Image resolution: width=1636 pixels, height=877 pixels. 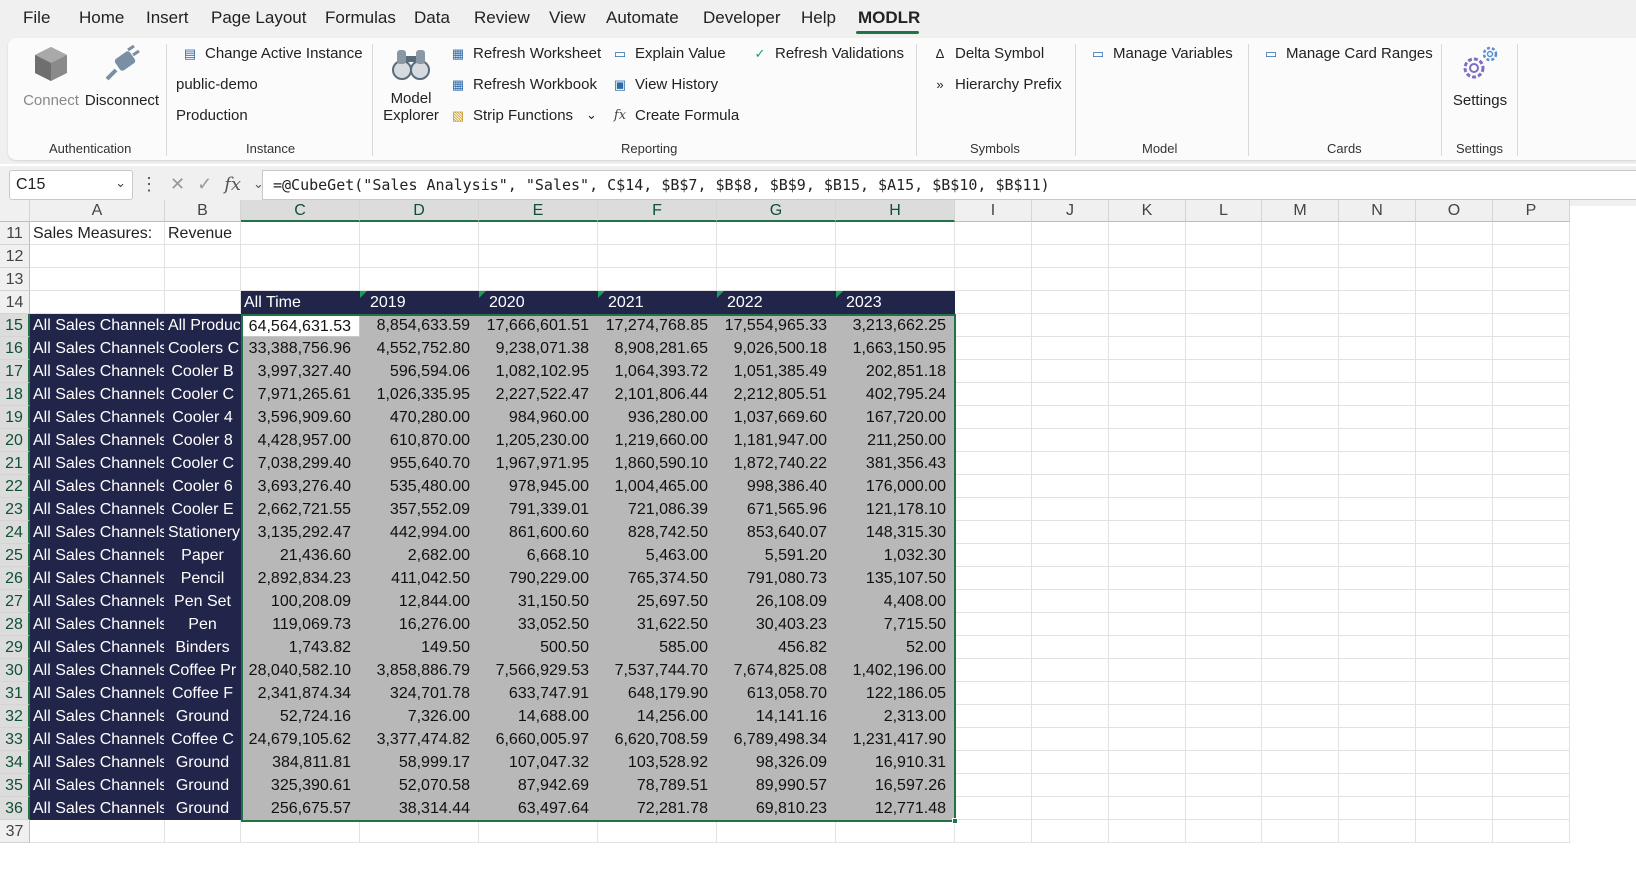 What do you see at coordinates (300, 624) in the screenshot?
I see `value-cell: 119,069.73` at bounding box center [300, 624].